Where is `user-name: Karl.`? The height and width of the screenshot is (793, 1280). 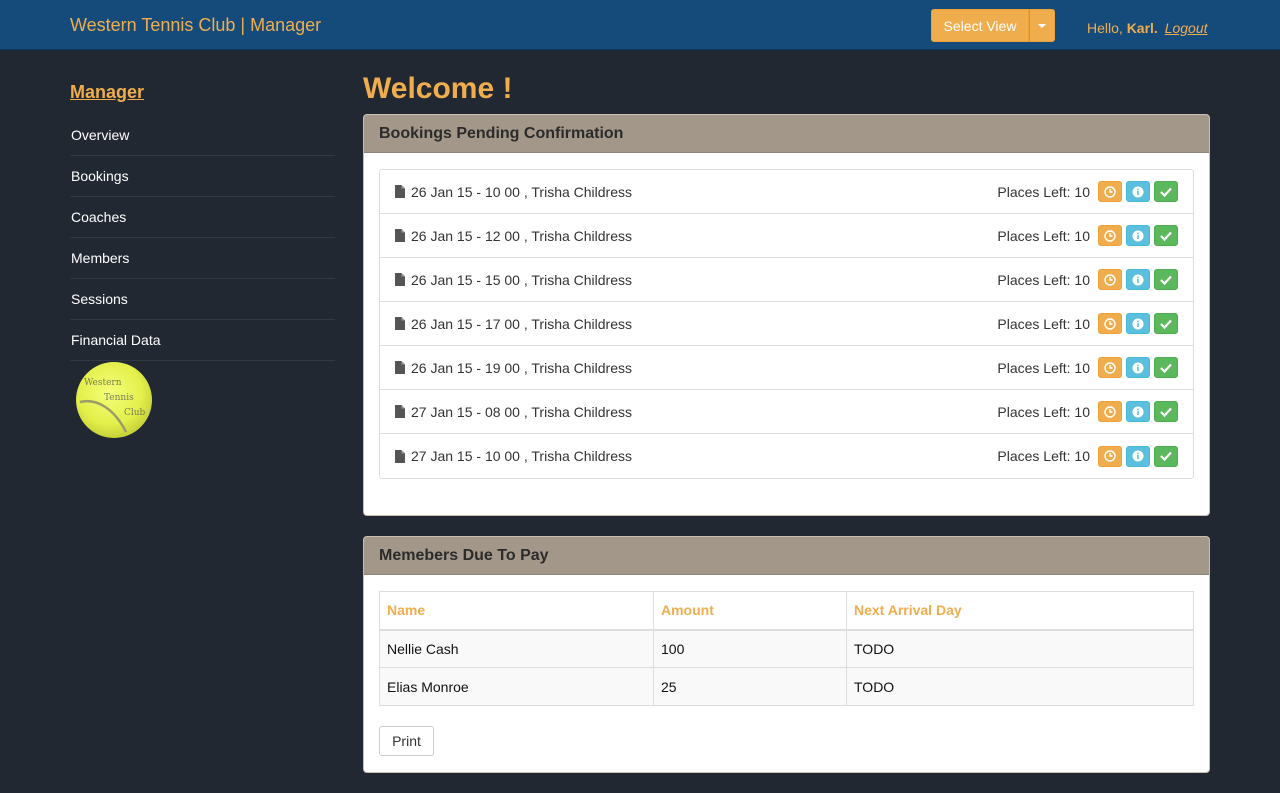
user-name: Karl. is located at coordinates (1142, 28).